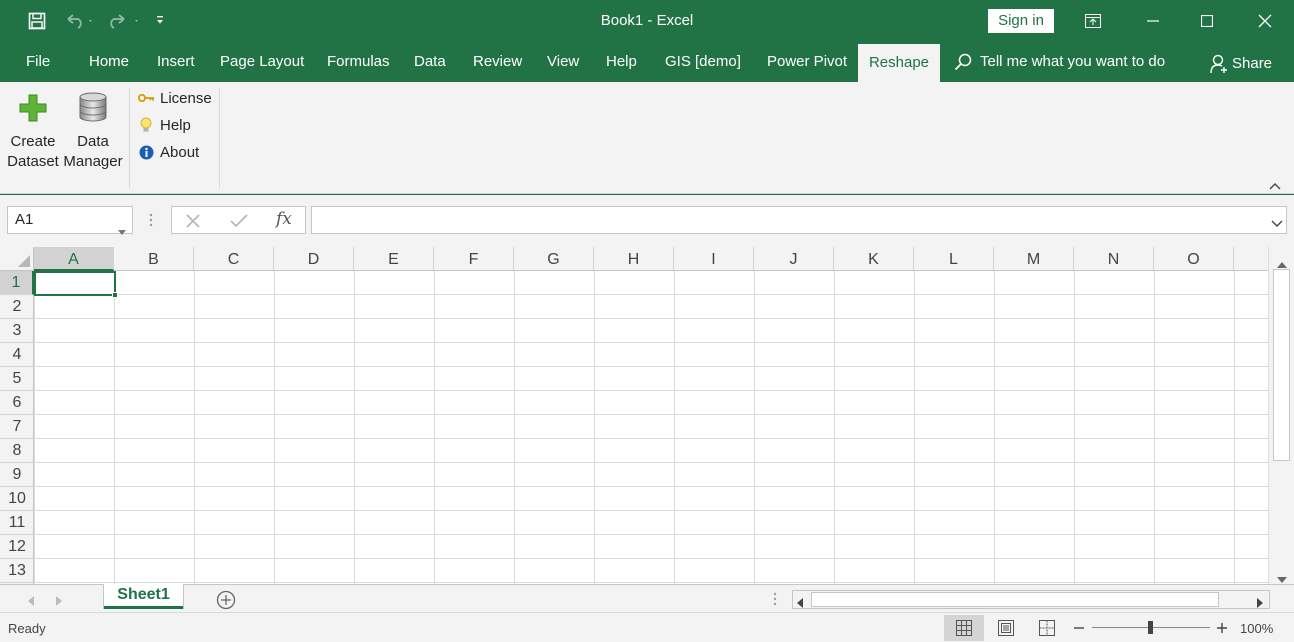  What do you see at coordinates (160, 21) in the screenshot?
I see `customize-qat-icon` at bounding box center [160, 21].